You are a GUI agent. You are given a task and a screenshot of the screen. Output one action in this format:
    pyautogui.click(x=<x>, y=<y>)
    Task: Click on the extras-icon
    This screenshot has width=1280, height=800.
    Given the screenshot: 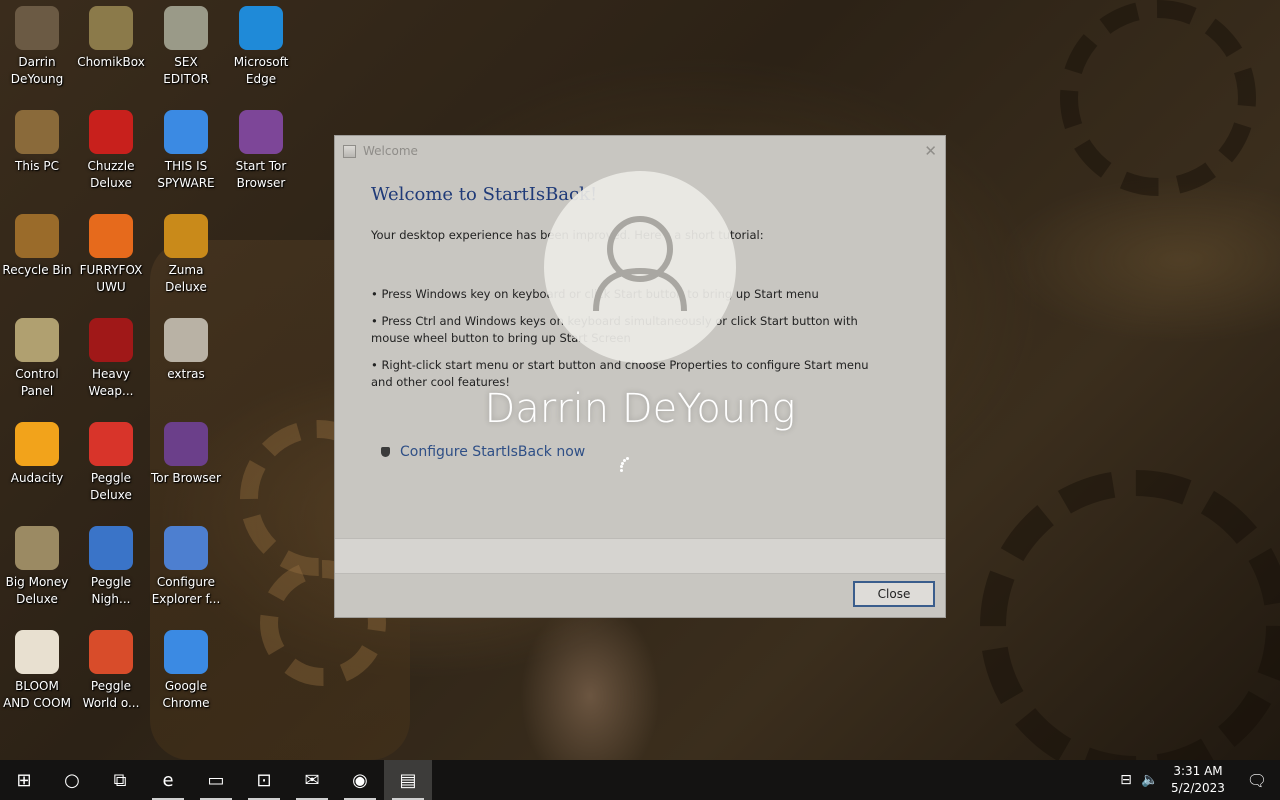 What is the action you would take?
    pyautogui.click(x=186, y=340)
    